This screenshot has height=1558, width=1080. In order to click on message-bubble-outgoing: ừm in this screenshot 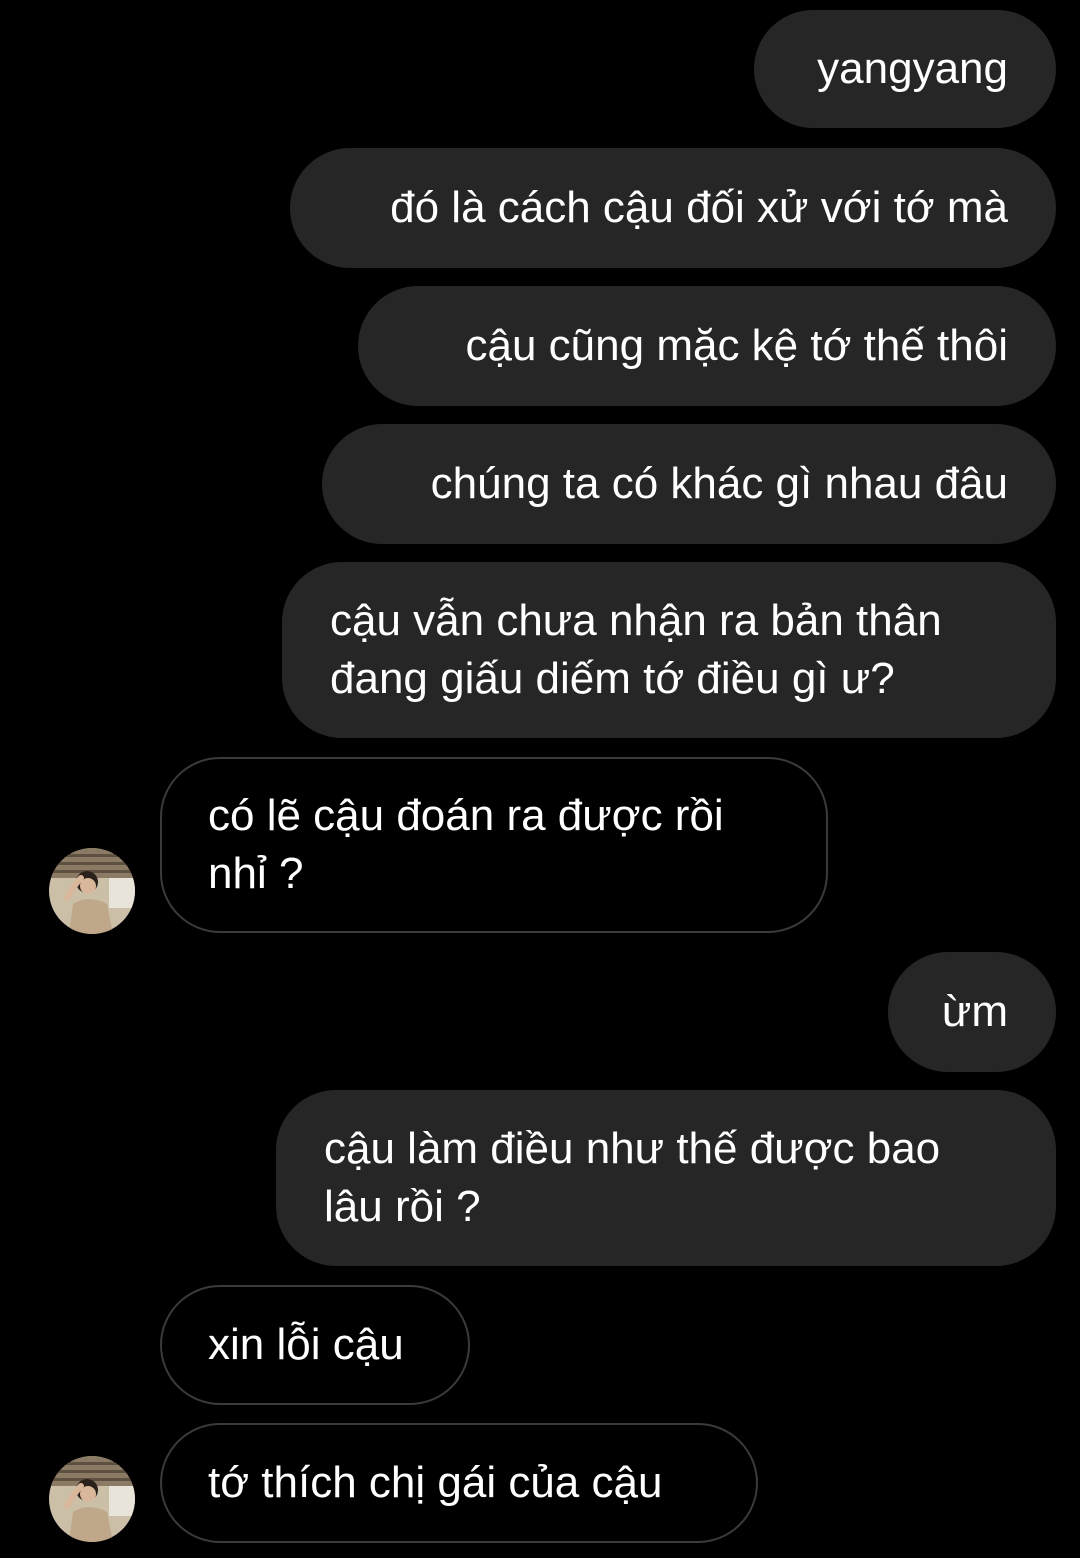, I will do `click(972, 1012)`.